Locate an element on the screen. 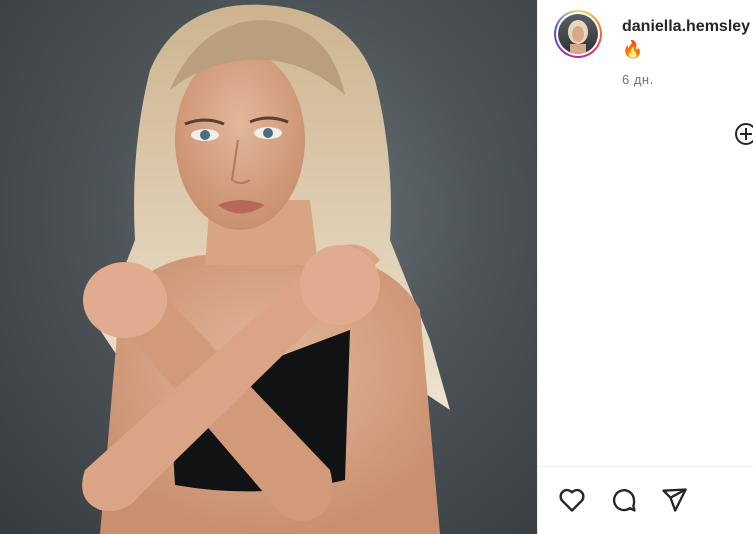  share-icon is located at coordinates (674, 500).